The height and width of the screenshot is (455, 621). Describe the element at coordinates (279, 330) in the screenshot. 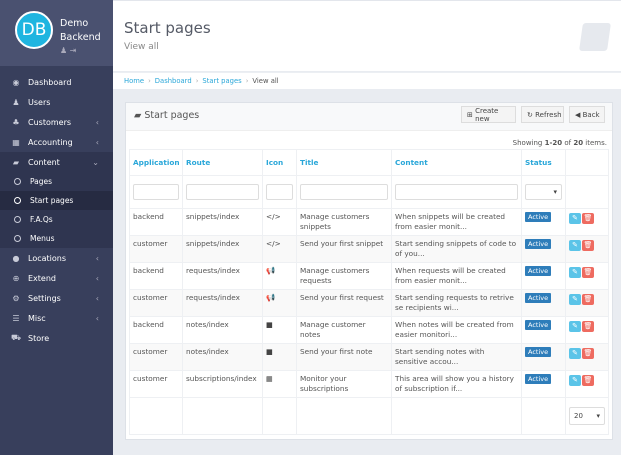

I see `cell-icon: ■` at that location.